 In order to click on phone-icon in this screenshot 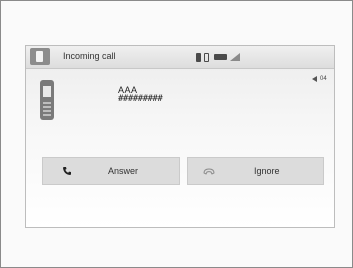, I will do `click(39, 56)`.